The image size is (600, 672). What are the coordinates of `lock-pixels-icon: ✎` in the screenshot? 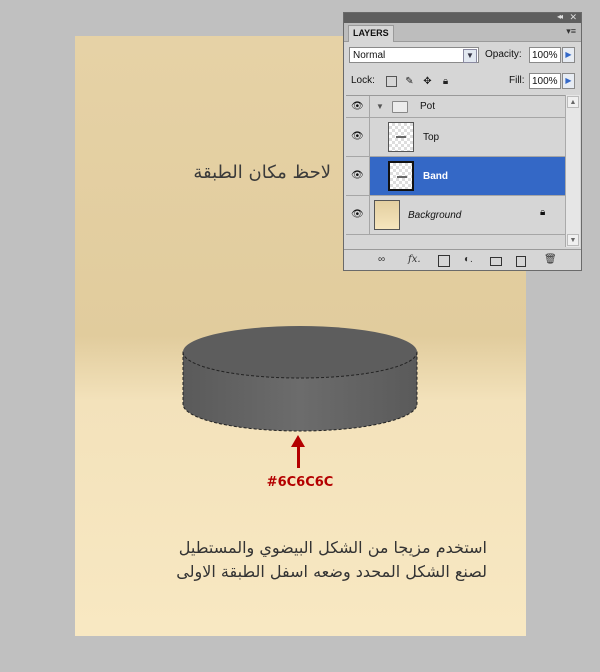 It's located at (409, 81).